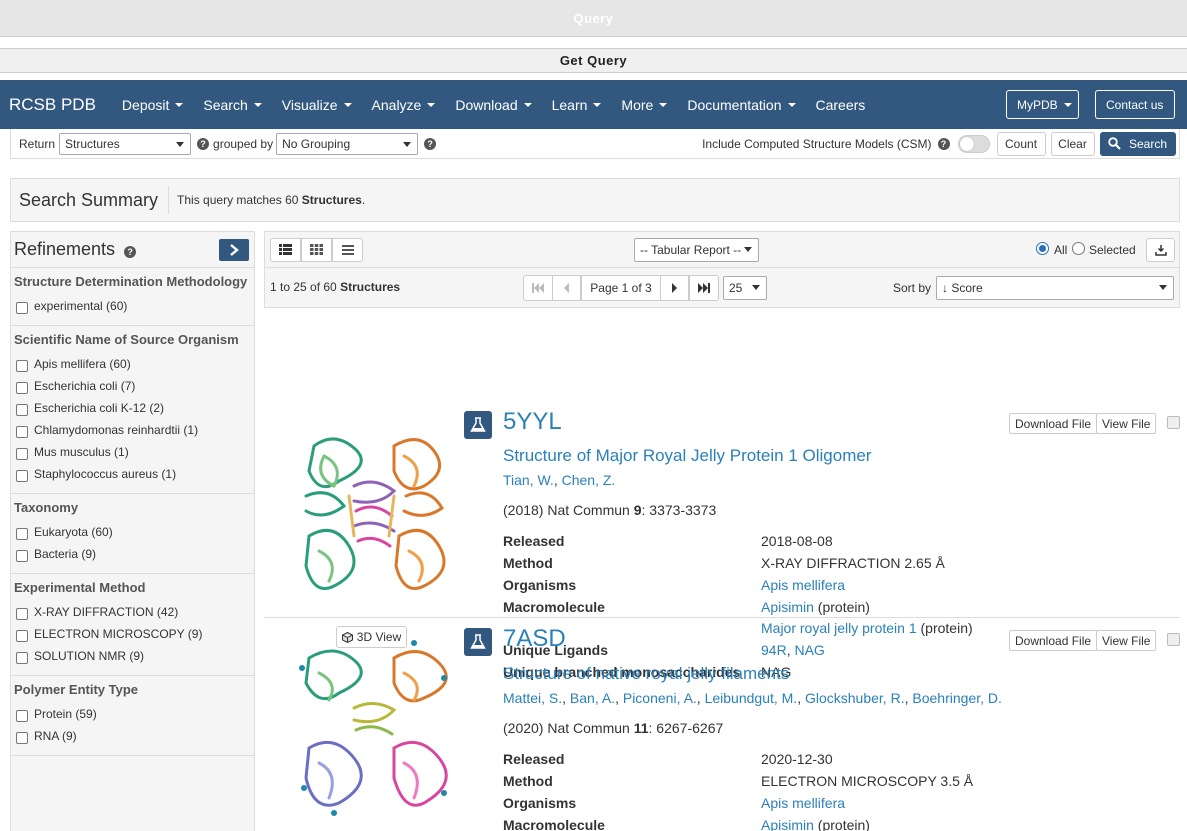 Image resolution: width=1187 pixels, height=831 pixels. Describe the element at coordinates (534, 639) in the screenshot. I see `pdb-id-link: 7ASD` at that location.